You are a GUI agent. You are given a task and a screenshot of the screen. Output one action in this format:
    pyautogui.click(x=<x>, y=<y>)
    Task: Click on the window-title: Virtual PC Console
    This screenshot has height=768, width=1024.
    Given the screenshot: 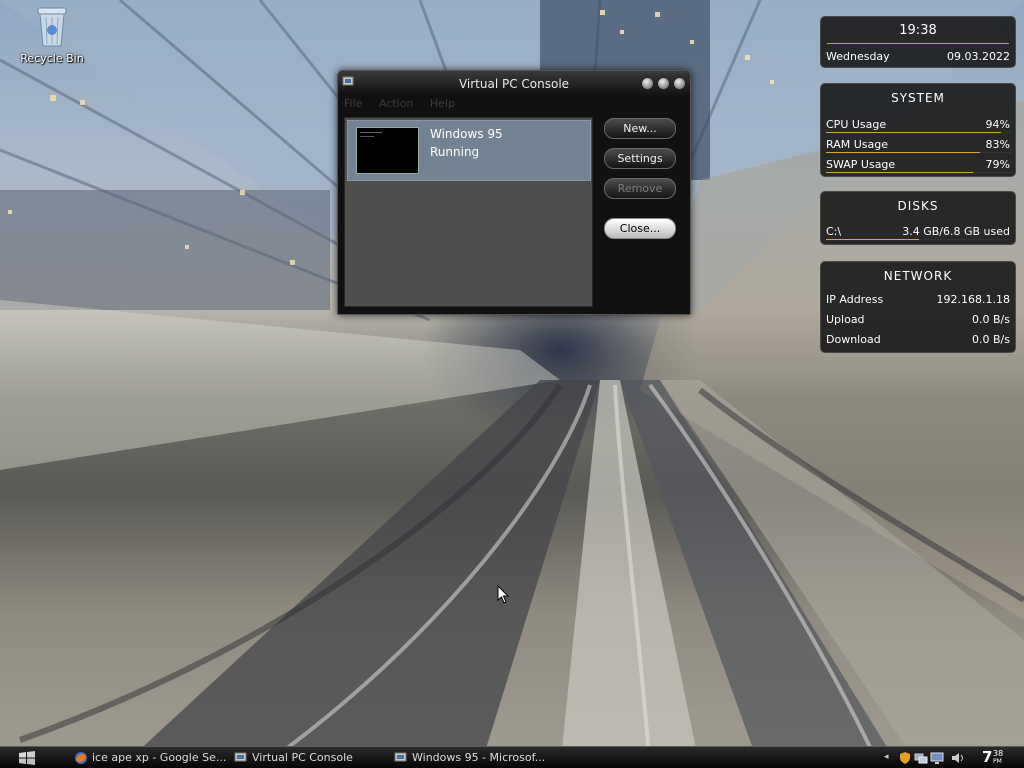 What is the action you would take?
    pyautogui.click(x=514, y=84)
    